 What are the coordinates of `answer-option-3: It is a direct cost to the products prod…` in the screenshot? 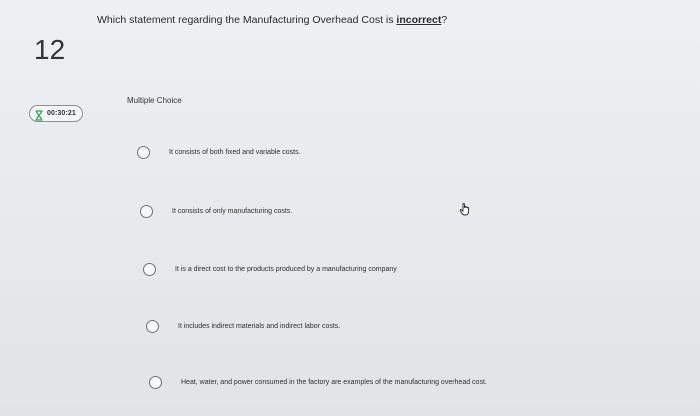 It's located at (270, 269).